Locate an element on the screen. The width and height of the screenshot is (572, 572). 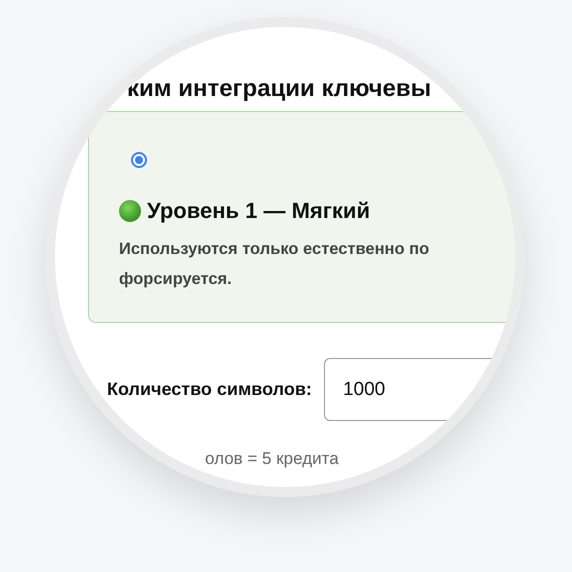
option-description: Используются только естественно по is located at coordinates (274, 249).